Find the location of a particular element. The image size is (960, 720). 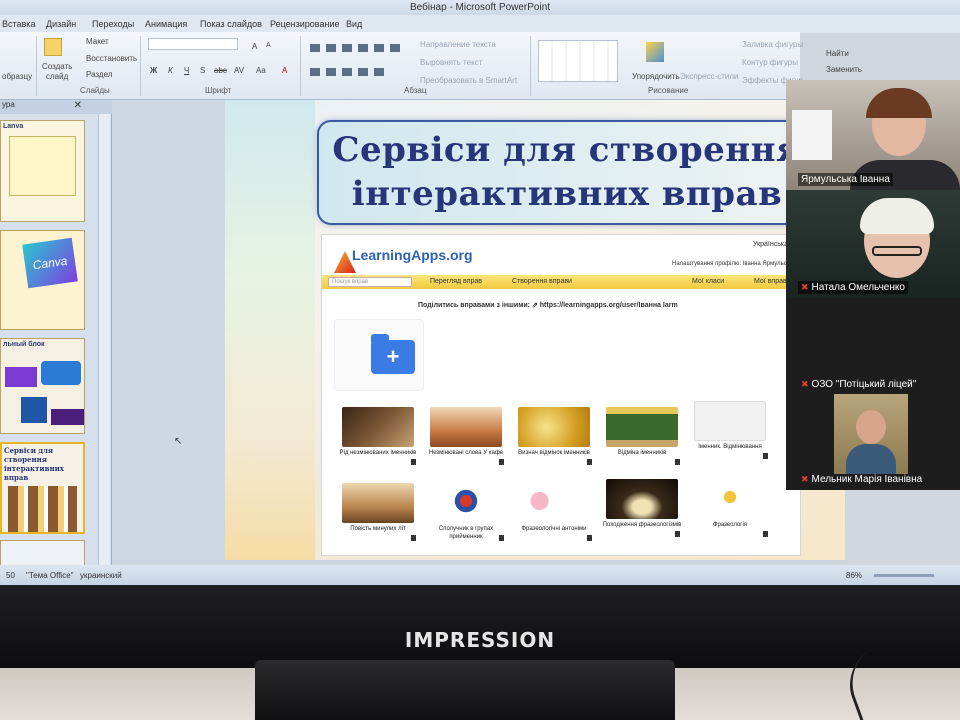

shadow-button: S is located at coordinates (202, 70).